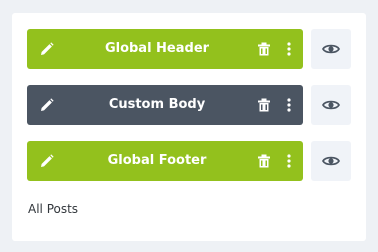 The width and height of the screenshot is (378, 252). I want to click on visibility-toggle-custom-body, so click(331, 105).